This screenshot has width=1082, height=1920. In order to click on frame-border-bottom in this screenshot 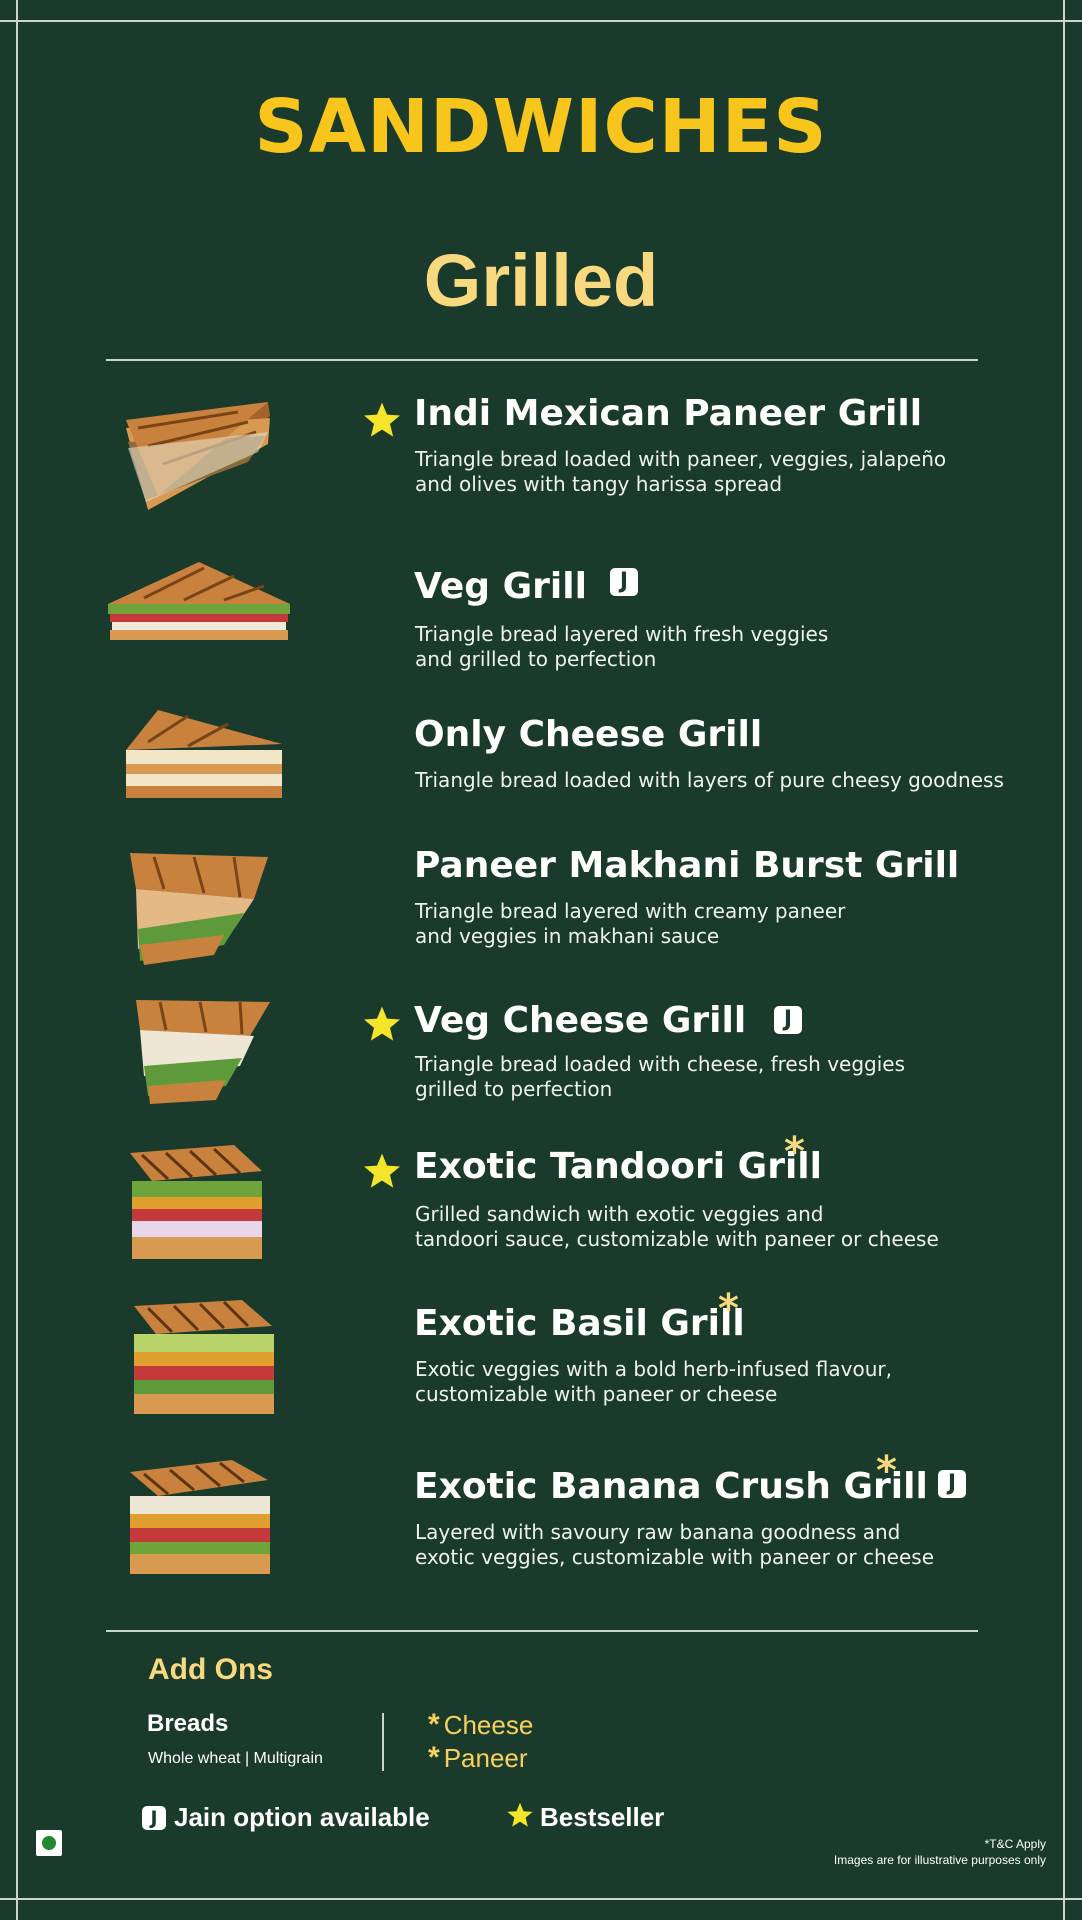, I will do `click(541, 1899)`.